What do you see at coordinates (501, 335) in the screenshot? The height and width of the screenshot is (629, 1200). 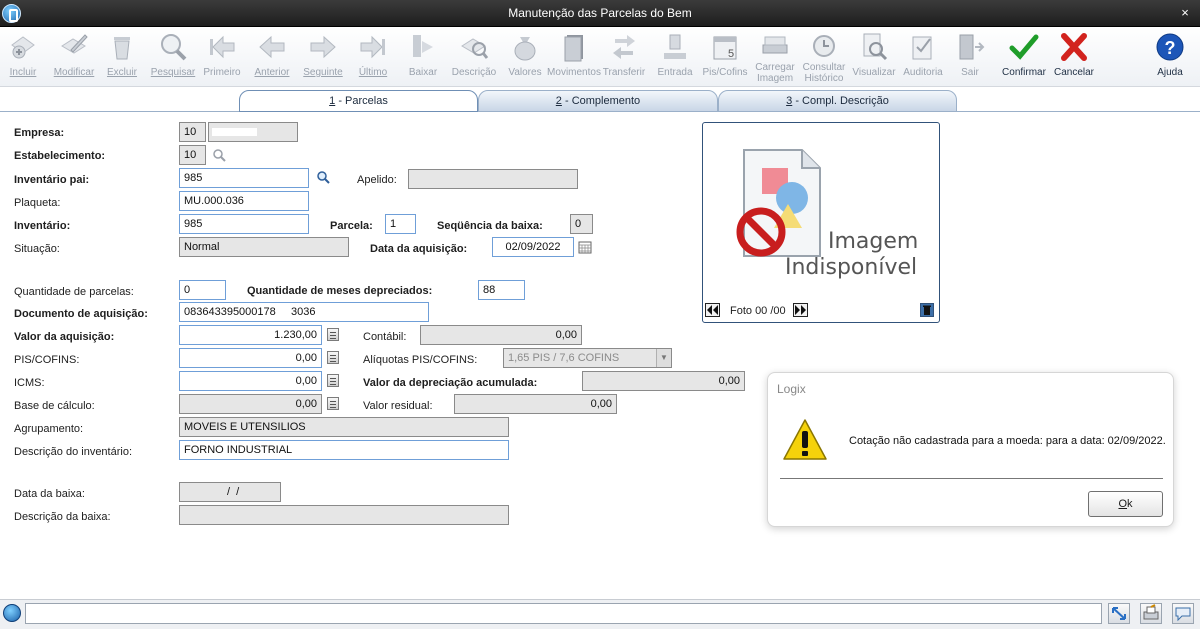 I see `contabil-field: 0,00` at bounding box center [501, 335].